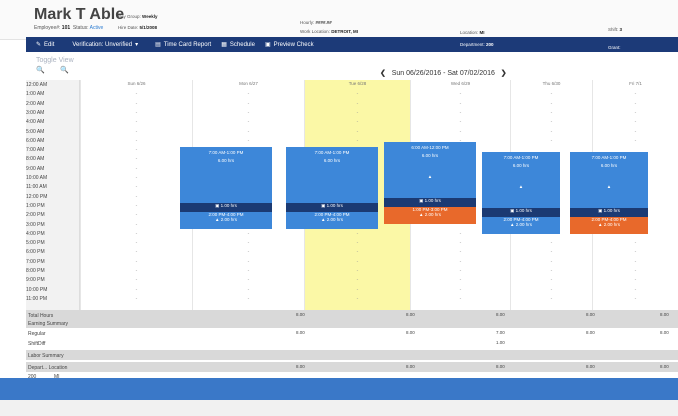  I want to click on prev-week-icon: ❮, so click(383, 73).